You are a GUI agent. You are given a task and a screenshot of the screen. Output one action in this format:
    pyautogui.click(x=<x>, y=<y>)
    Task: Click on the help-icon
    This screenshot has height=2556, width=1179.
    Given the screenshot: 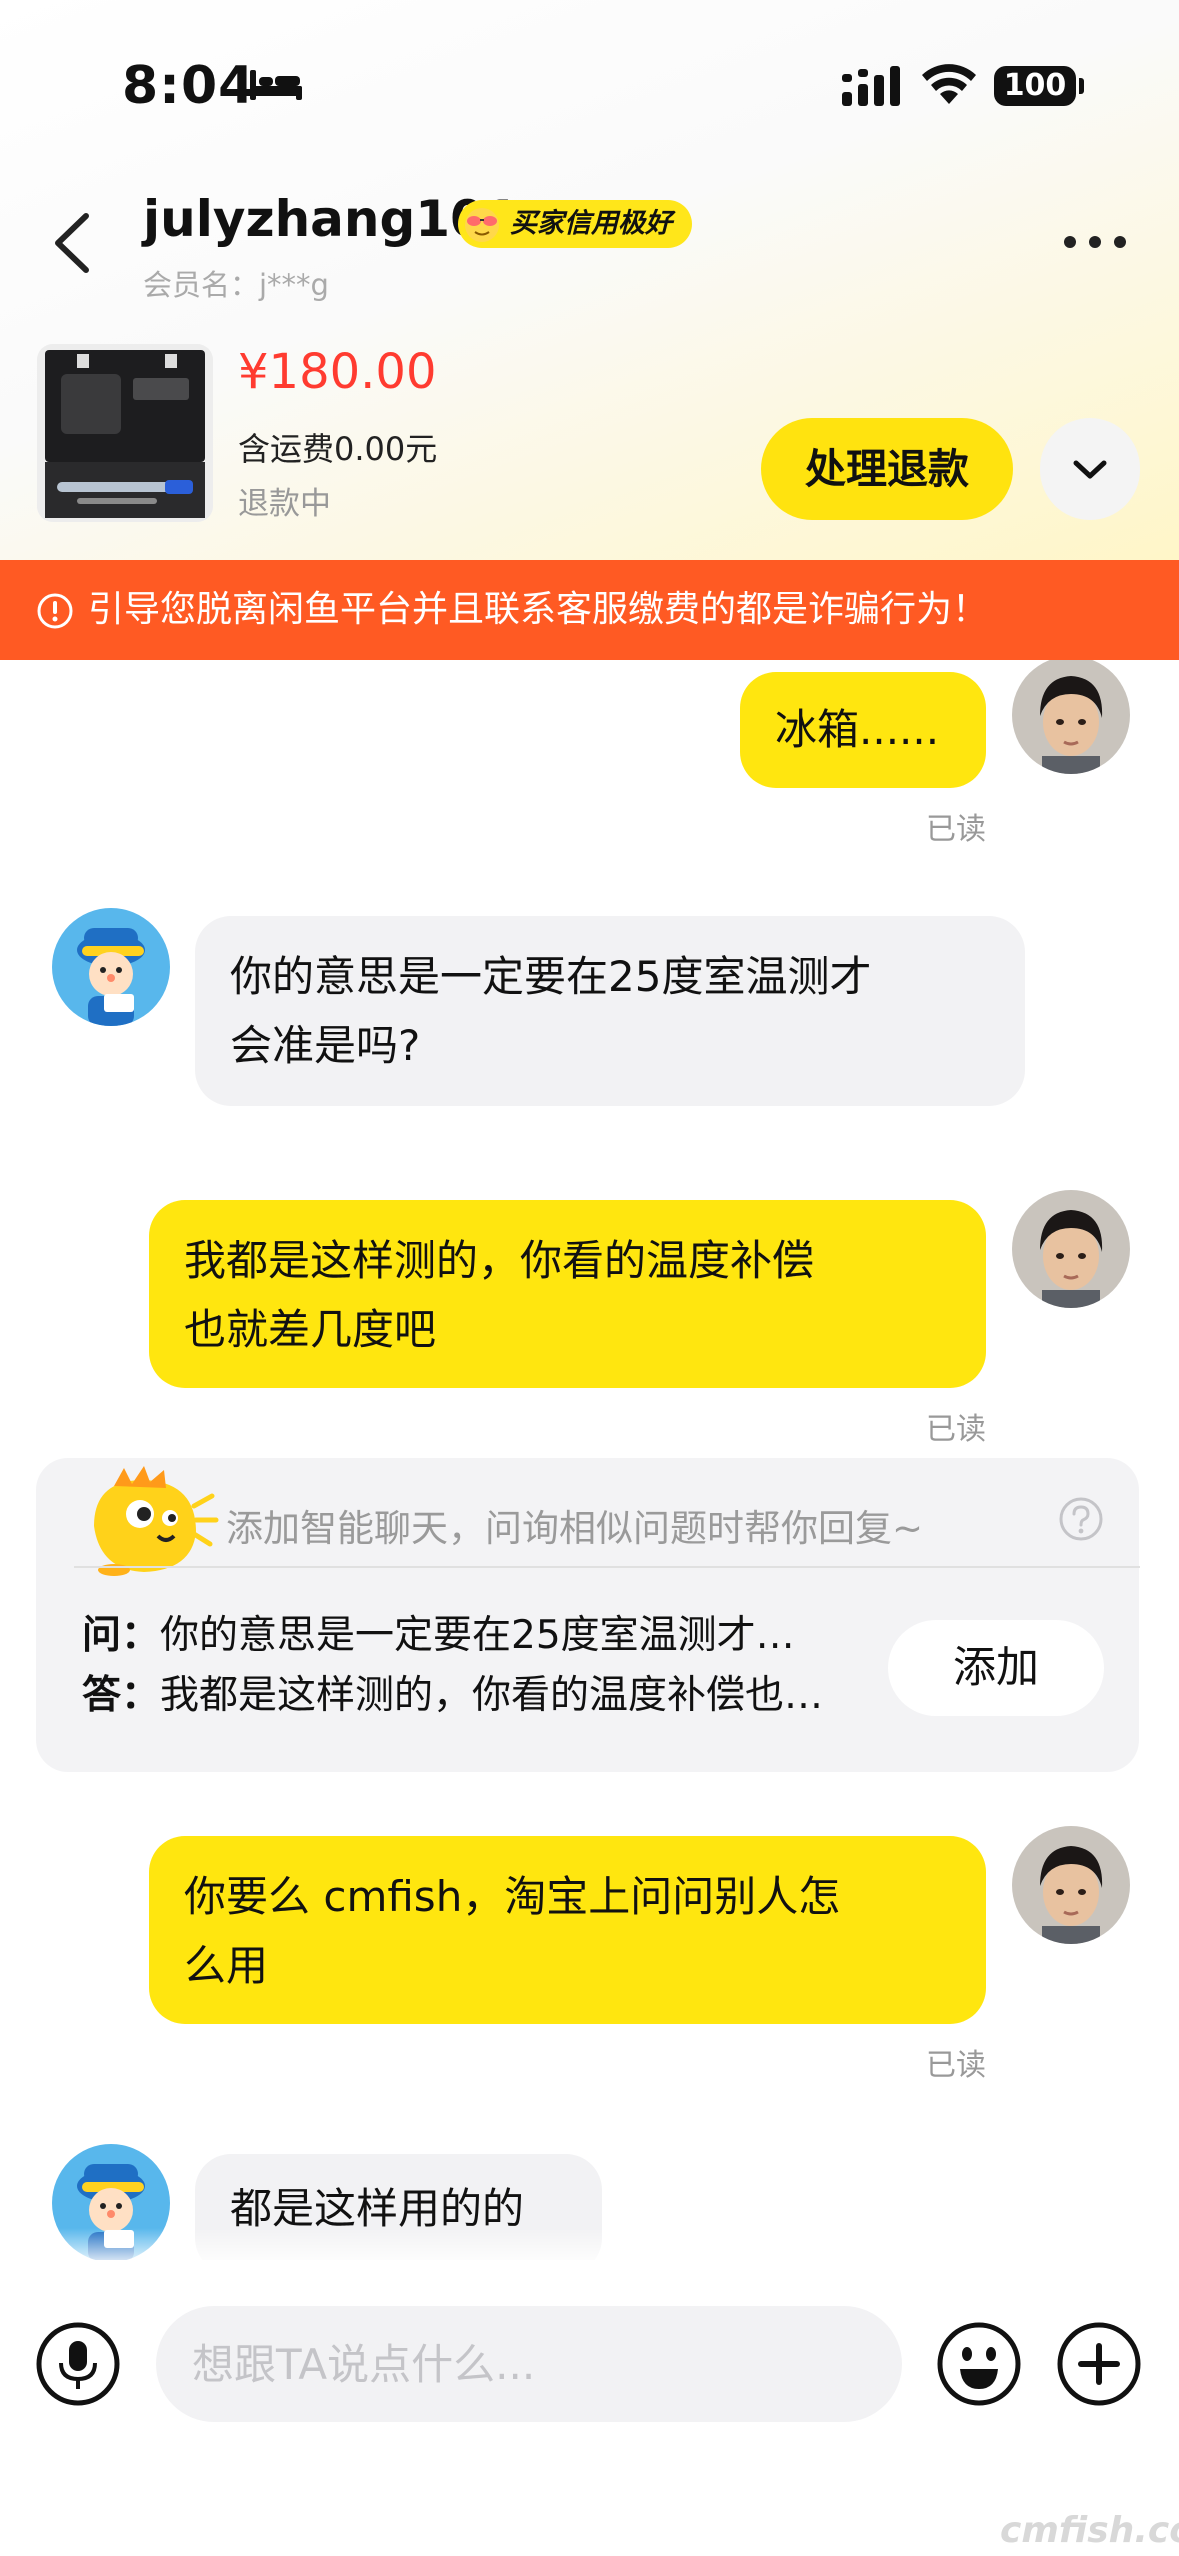 What is the action you would take?
    pyautogui.click(x=1081, y=1519)
    